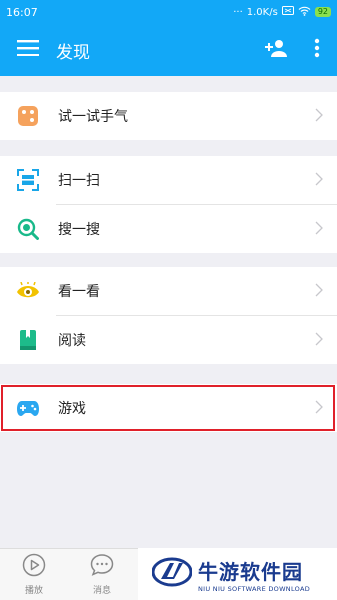 The image size is (337, 600). What do you see at coordinates (33, 591) in the screenshot?
I see `nav-item-label: 播放` at bounding box center [33, 591].